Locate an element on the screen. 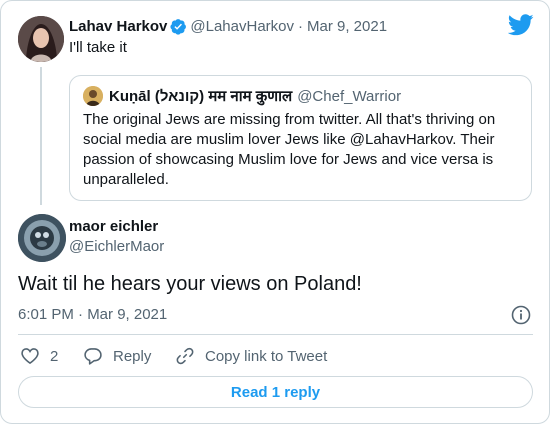 The width and height of the screenshot is (550, 424). like-button: 2 is located at coordinates (39, 356).